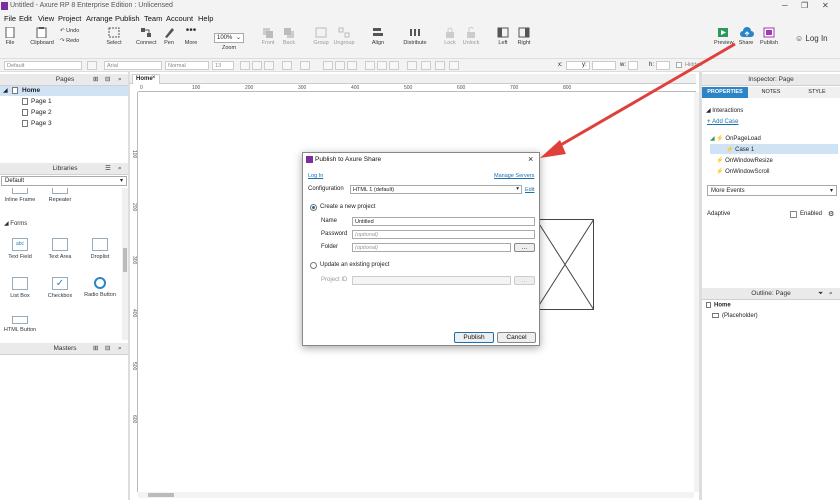  What do you see at coordinates (378, 36) in the screenshot?
I see `align-button: Align` at bounding box center [378, 36].